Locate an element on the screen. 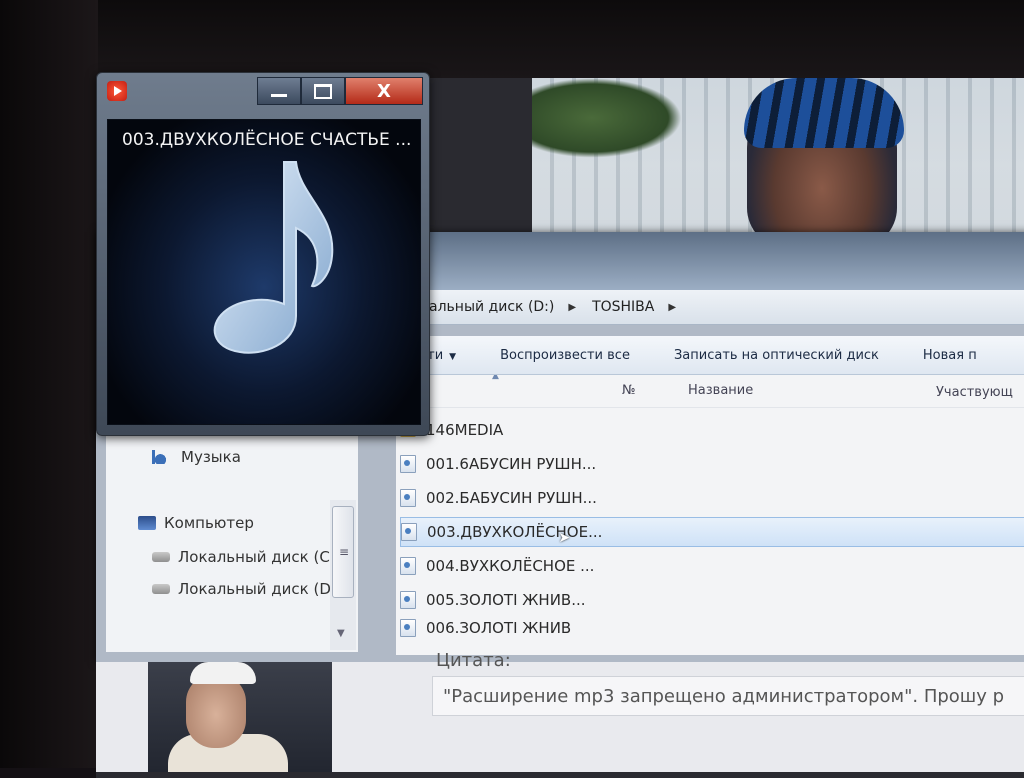 The height and width of the screenshot is (778, 1024). nav-item-disk-d: Локальный диск (D is located at coordinates (247, 589).